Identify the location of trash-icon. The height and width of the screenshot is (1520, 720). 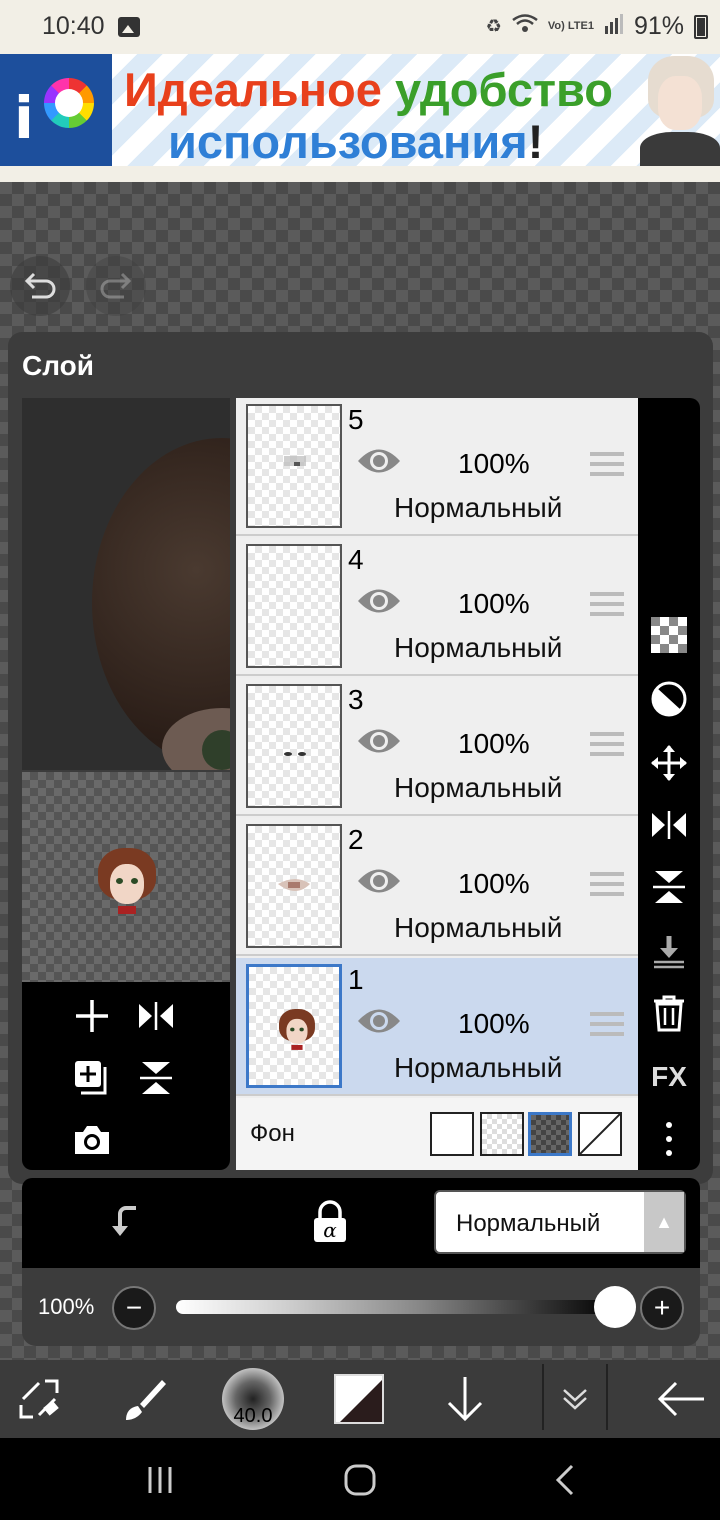
(669, 1013).